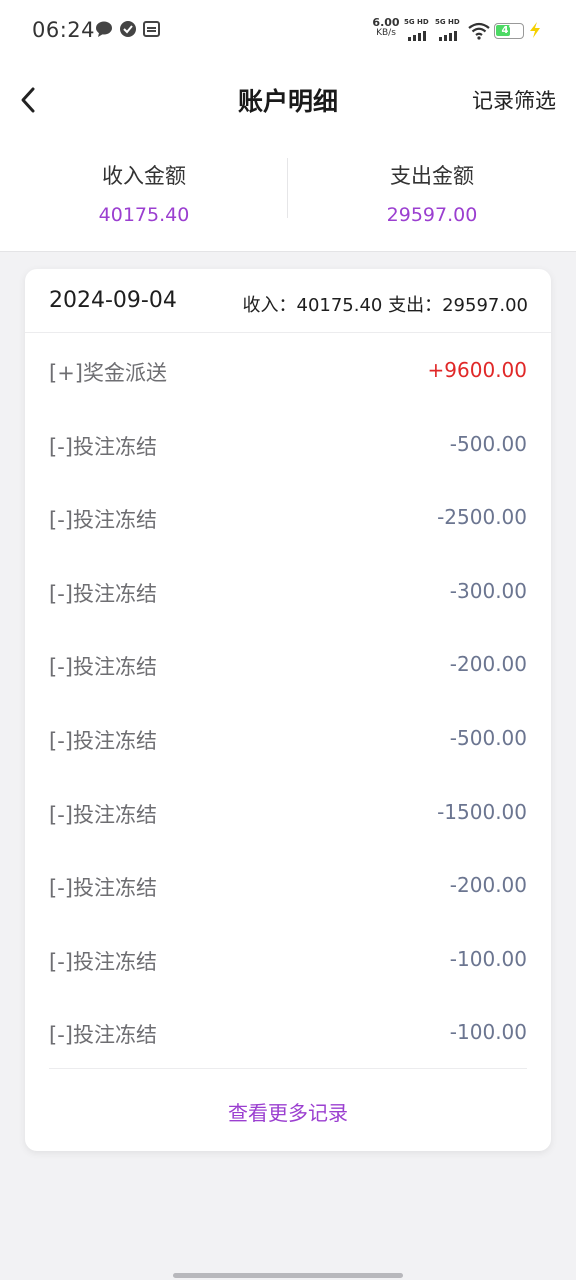 The image size is (576, 1280). Describe the element at coordinates (509, 31) in the screenshot. I see `battery-icon: 47` at that location.